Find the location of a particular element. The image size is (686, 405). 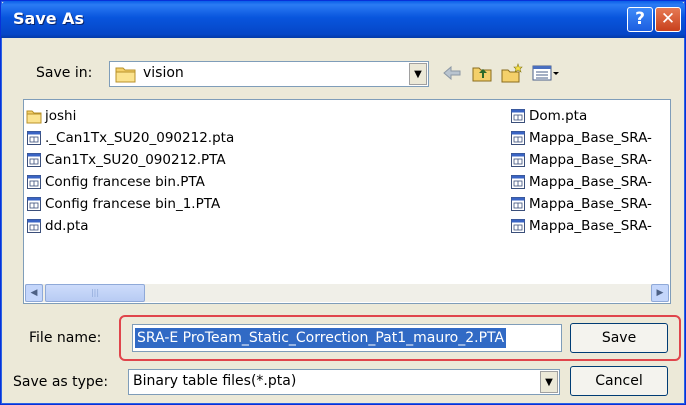

file-name-label: File name: is located at coordinates (65, 338).